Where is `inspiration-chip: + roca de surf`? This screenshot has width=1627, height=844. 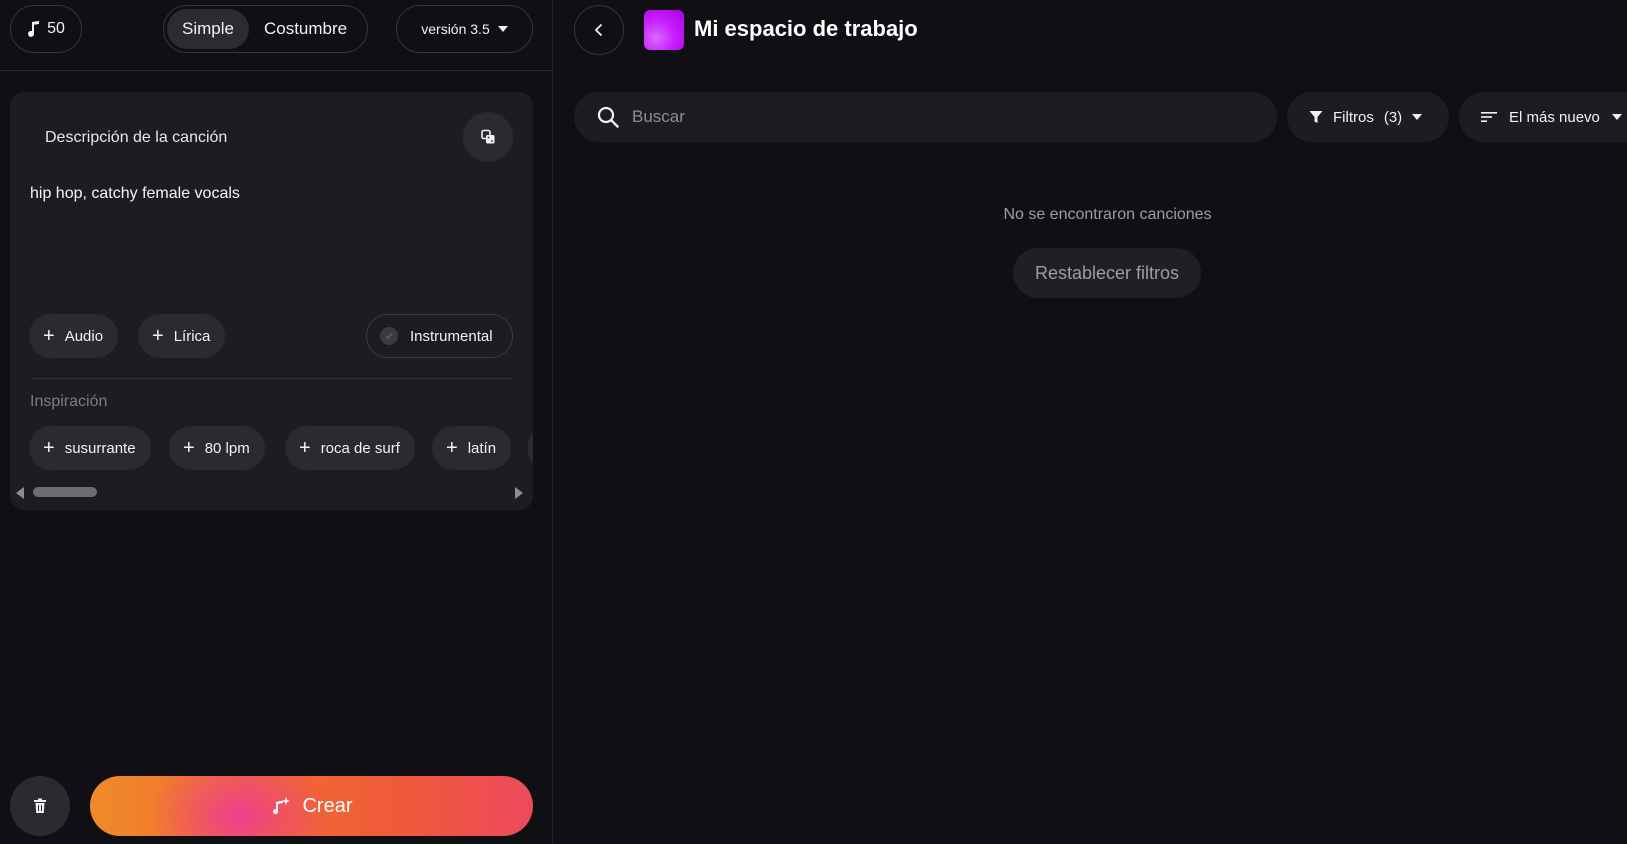 inspiration-chip: + roca de surf is located at coordinates (350, 448).